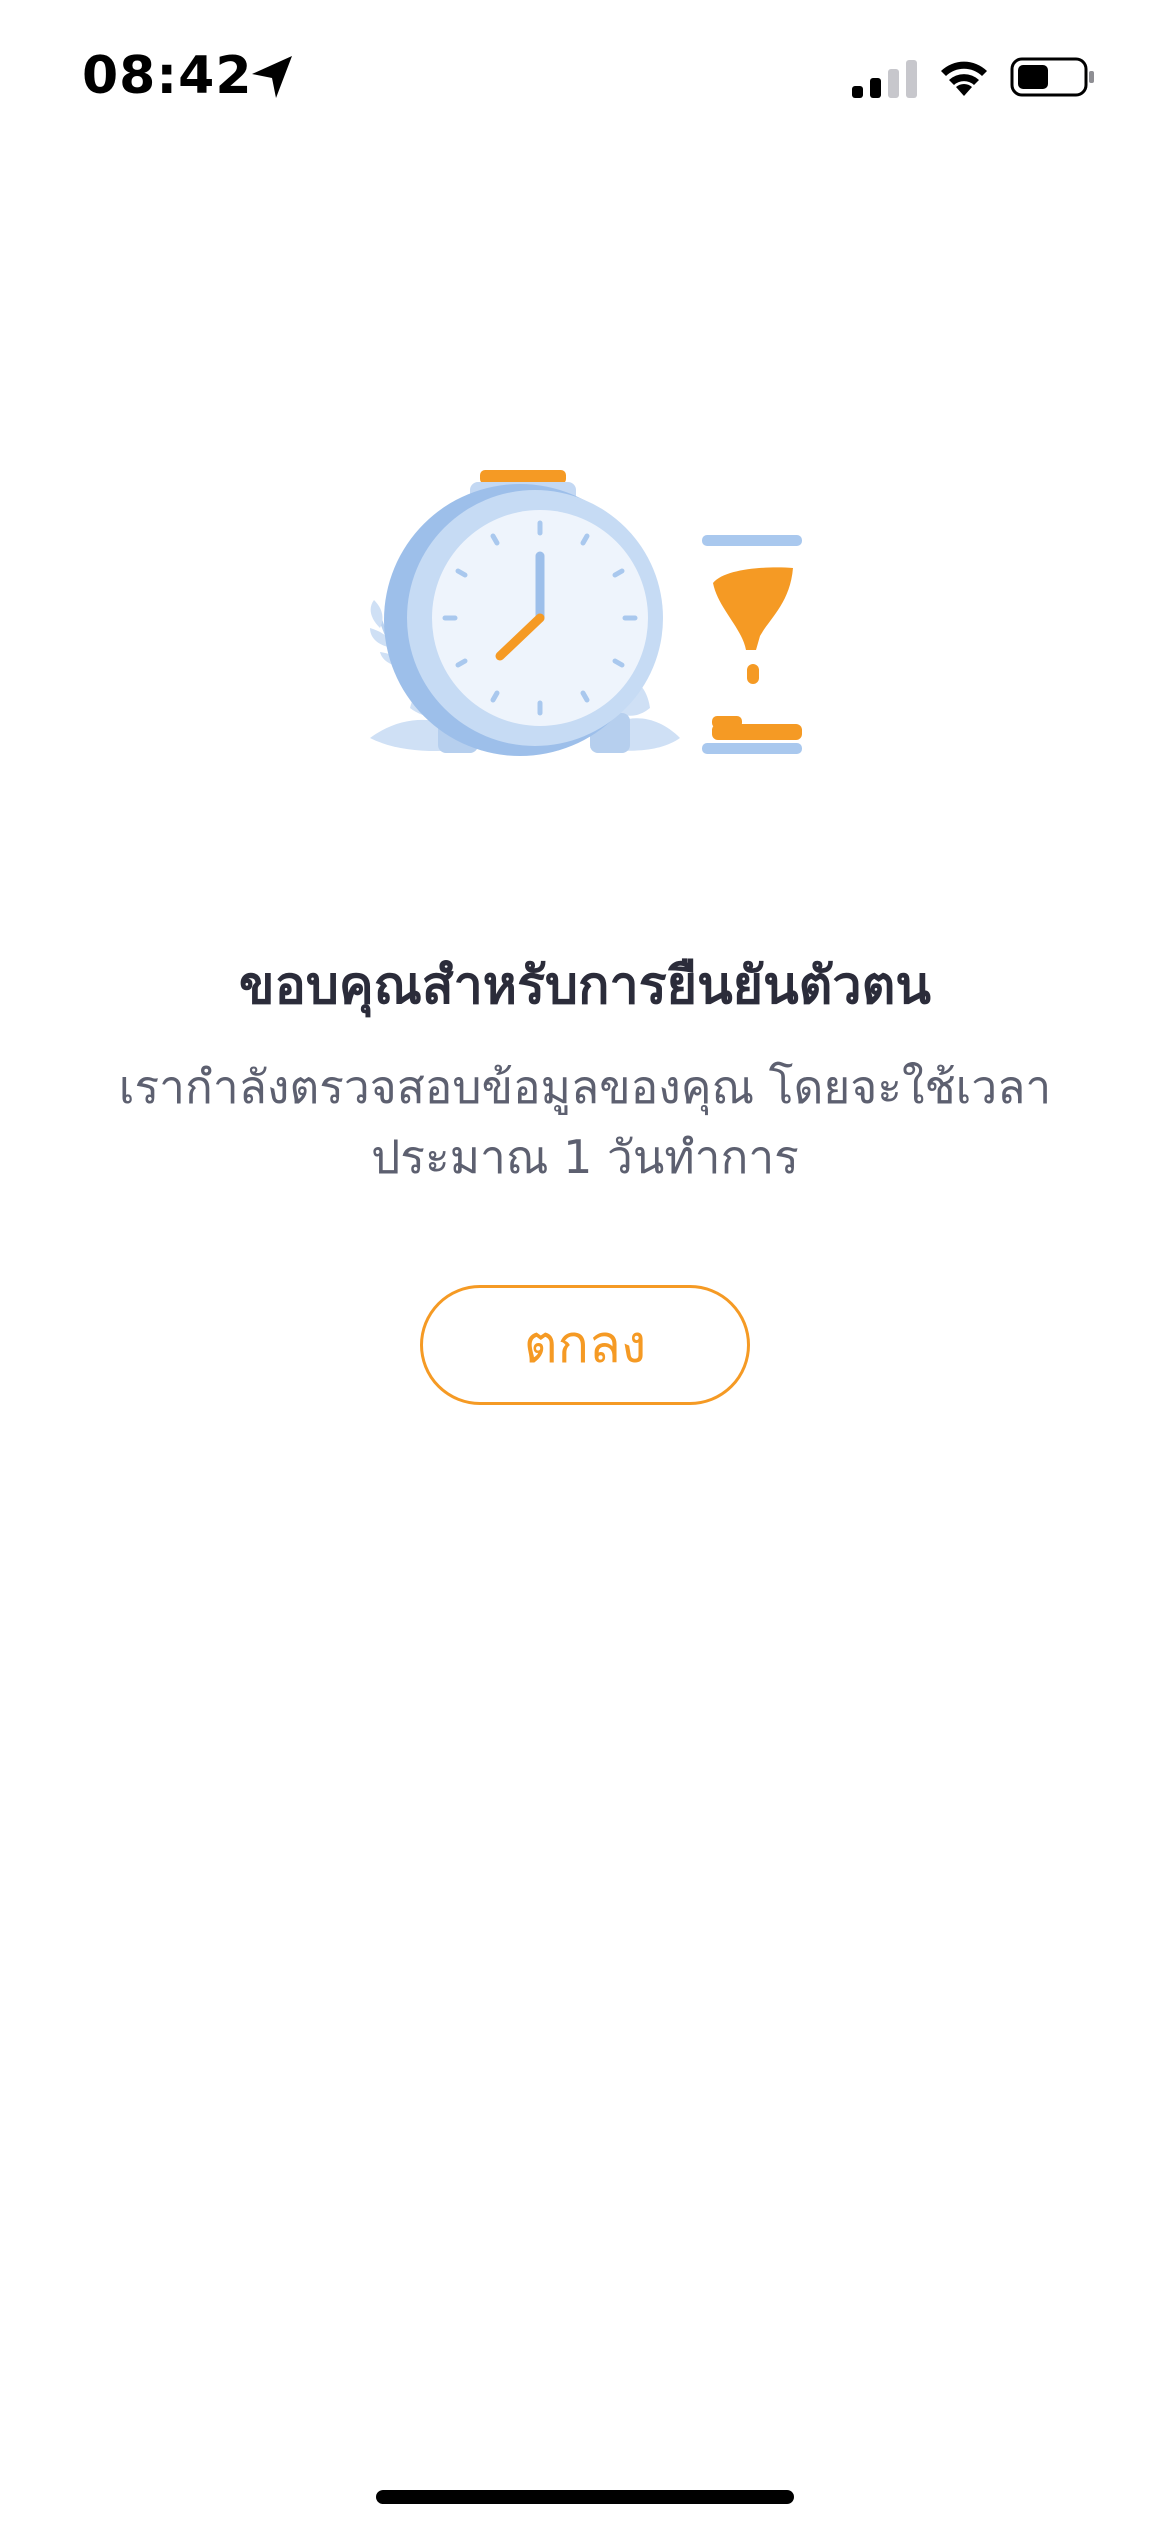 This screenshot has height=2532, width=1170. What do you see at coordinates (523, 613) in the screenshot?
I see `alarm-clock-icon` at bounding box center [523, 613].